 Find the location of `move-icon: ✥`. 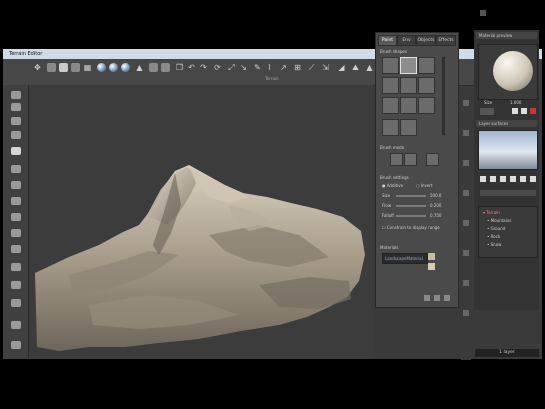

move-icon: ✥ is located at coordinates (37, 67).